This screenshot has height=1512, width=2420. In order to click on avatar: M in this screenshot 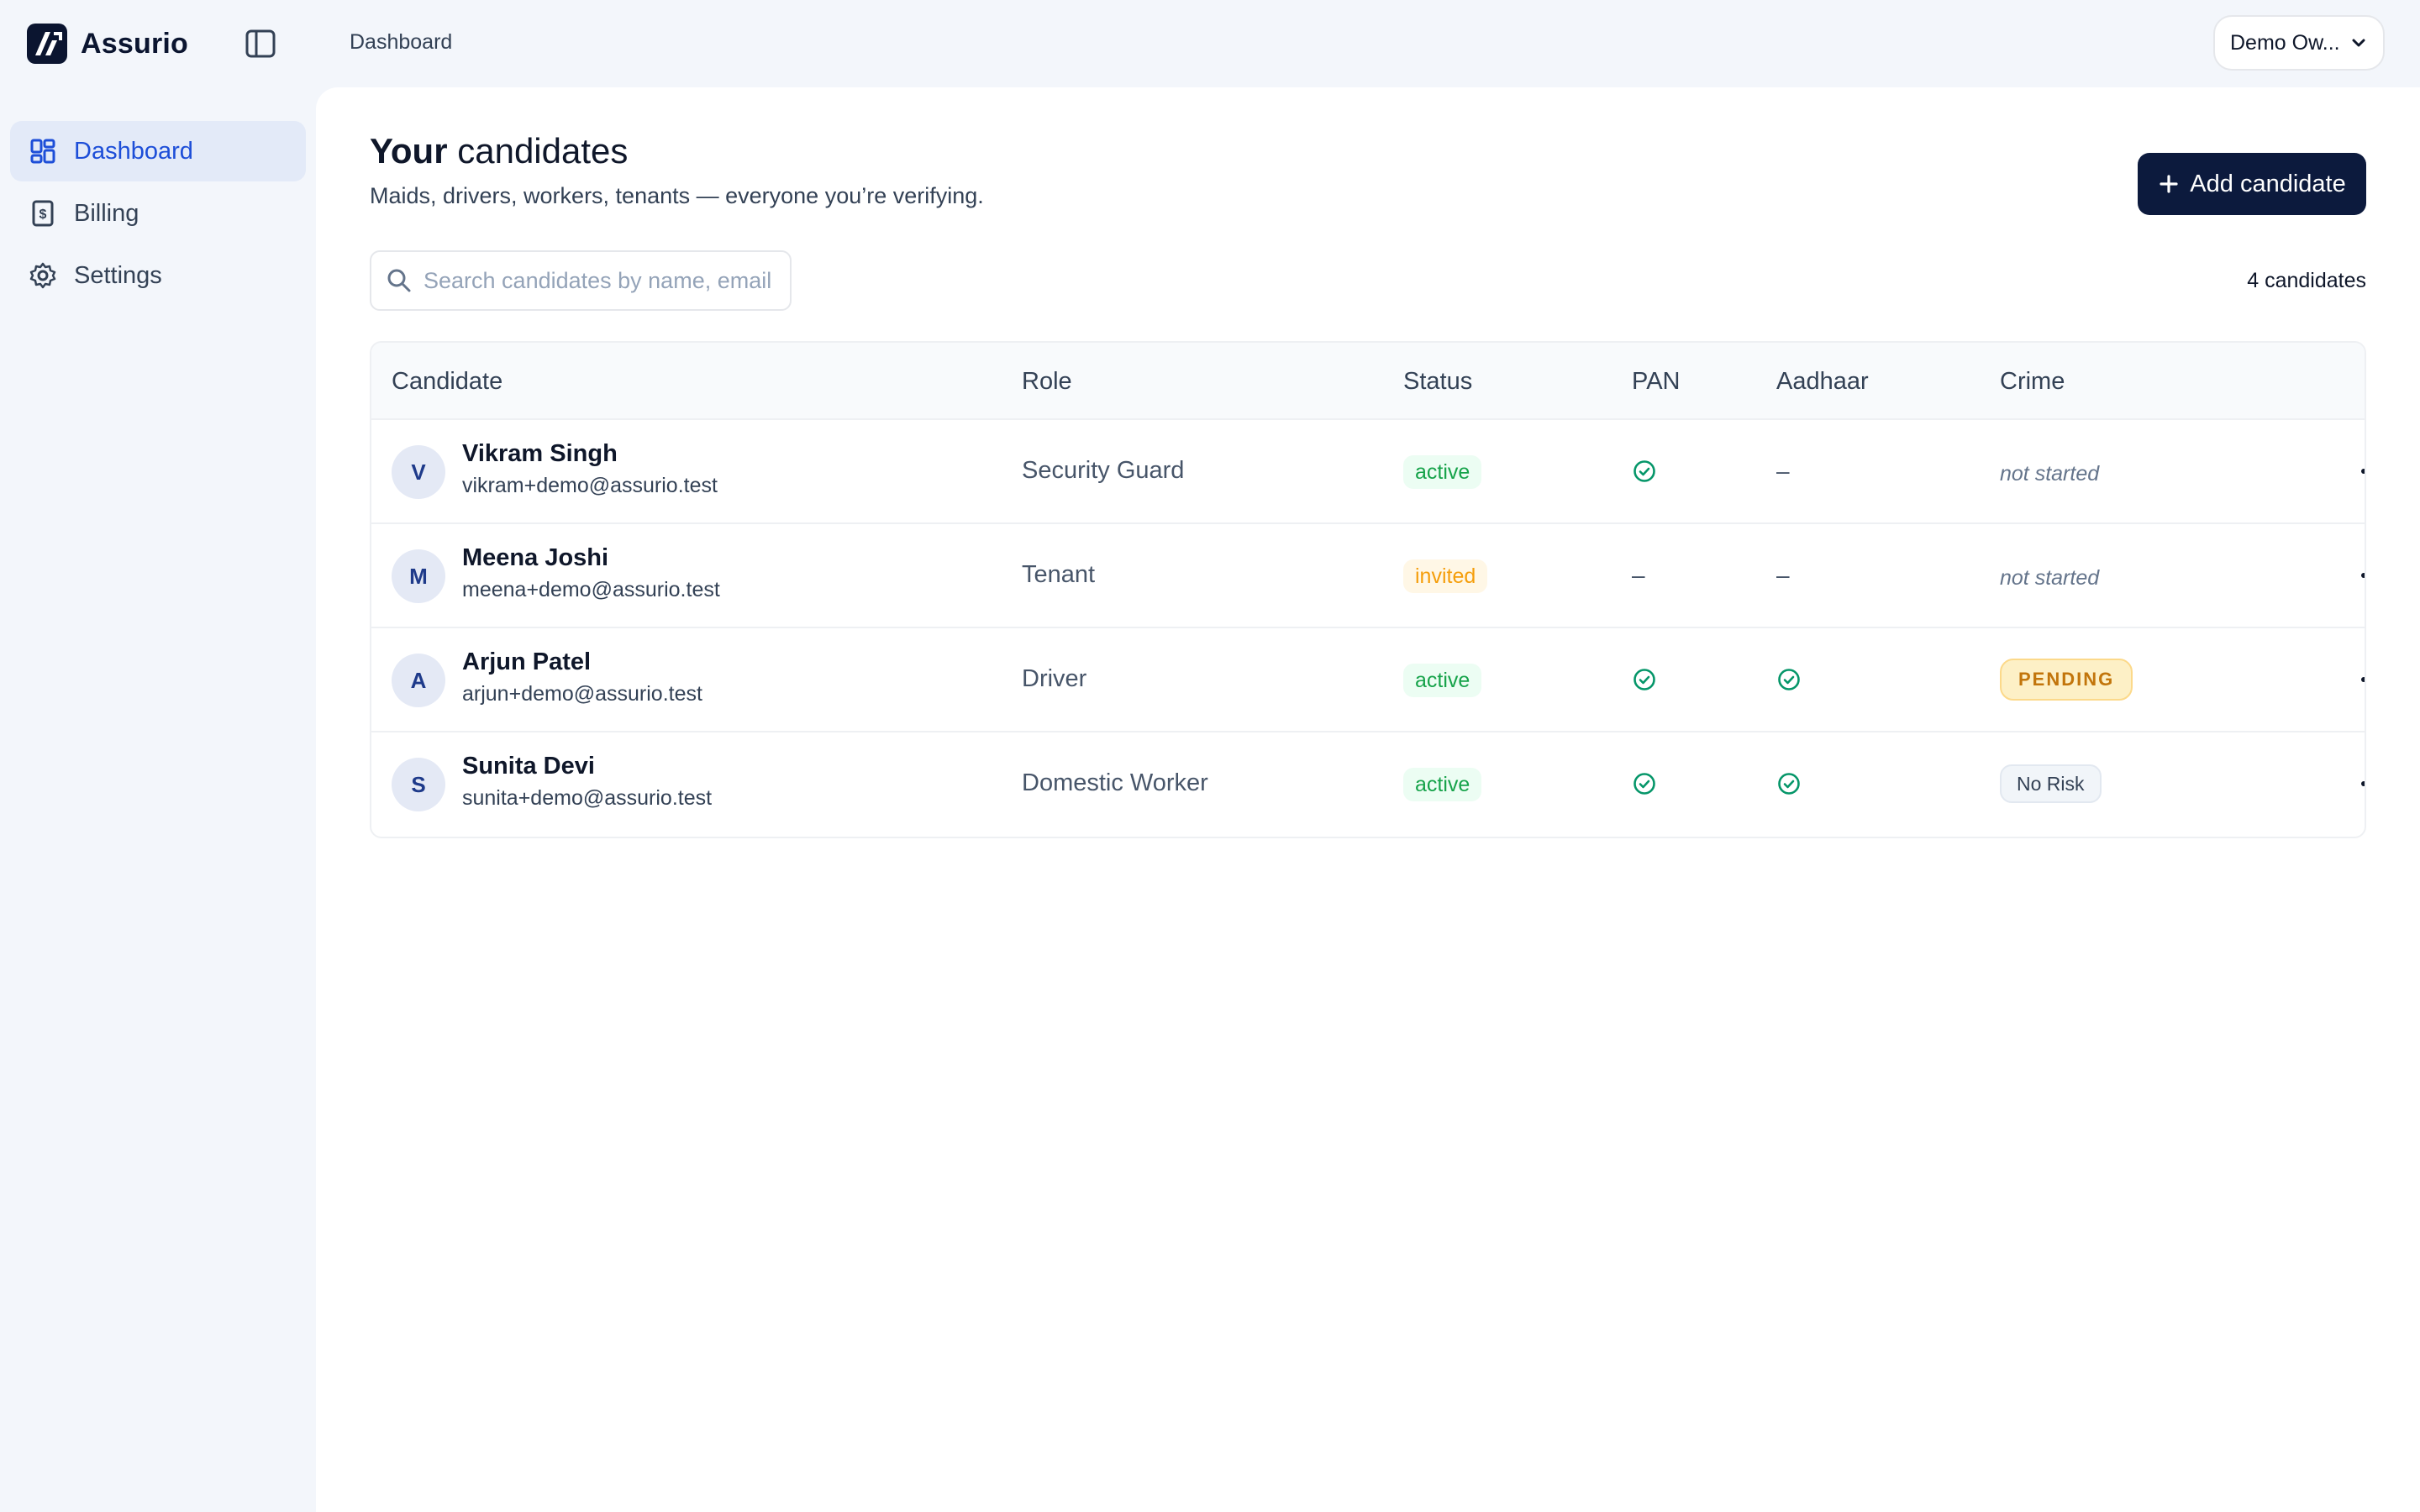, I will do `click(419, 576)`.